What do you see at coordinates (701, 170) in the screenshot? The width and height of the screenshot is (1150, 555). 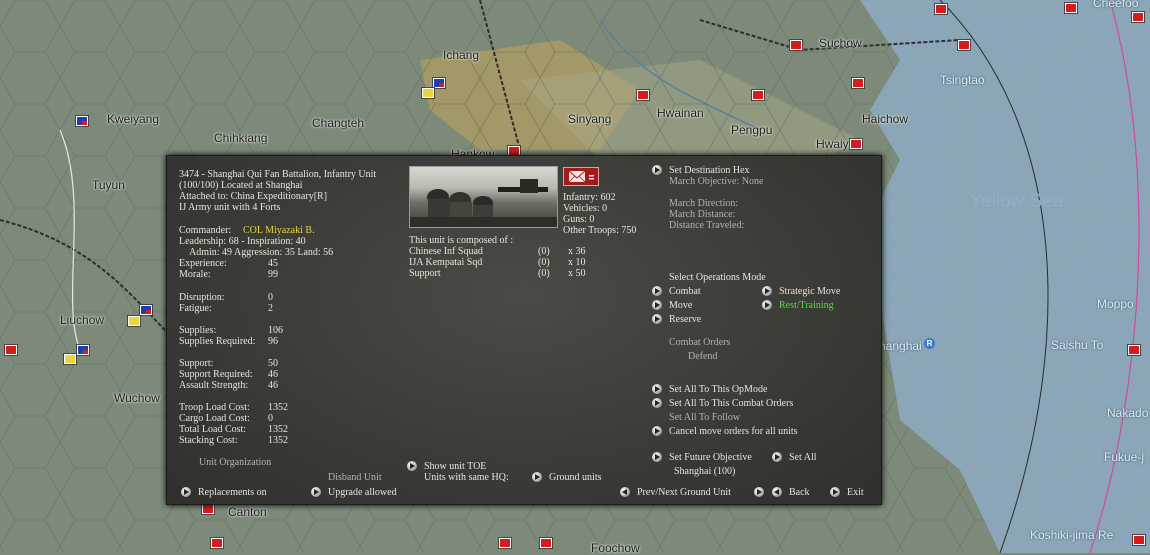 I see `set-destination-button: Set Destination Hex` at bounding box center [701, 170].